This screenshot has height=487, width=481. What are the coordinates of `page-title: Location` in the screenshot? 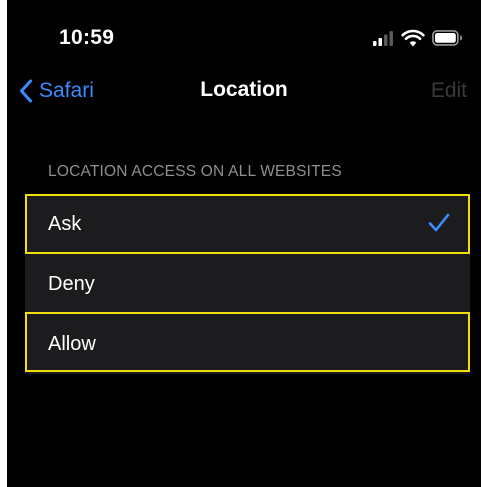 It's located at (244, 89).